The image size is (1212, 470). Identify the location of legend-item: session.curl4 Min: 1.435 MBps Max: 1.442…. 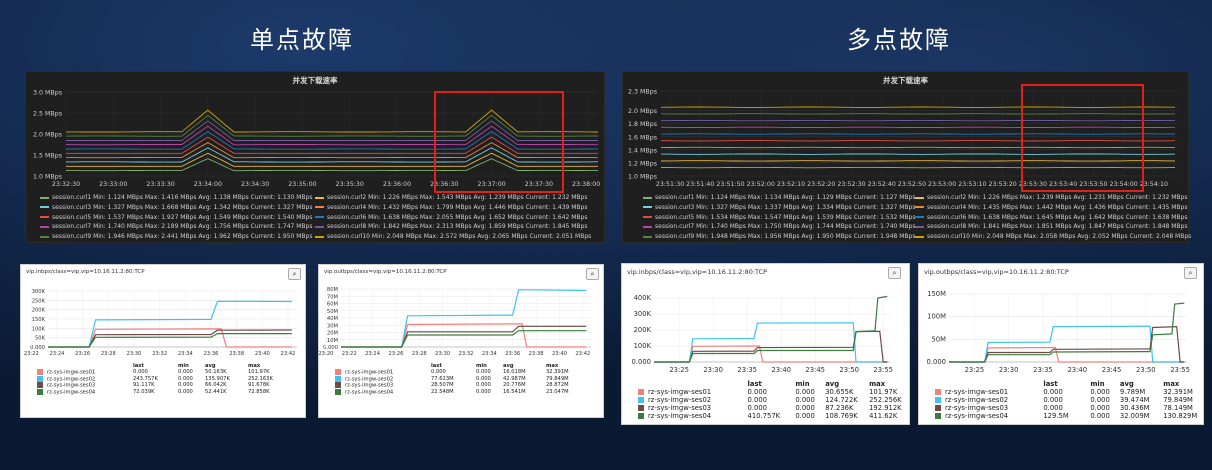
(1051, 208).